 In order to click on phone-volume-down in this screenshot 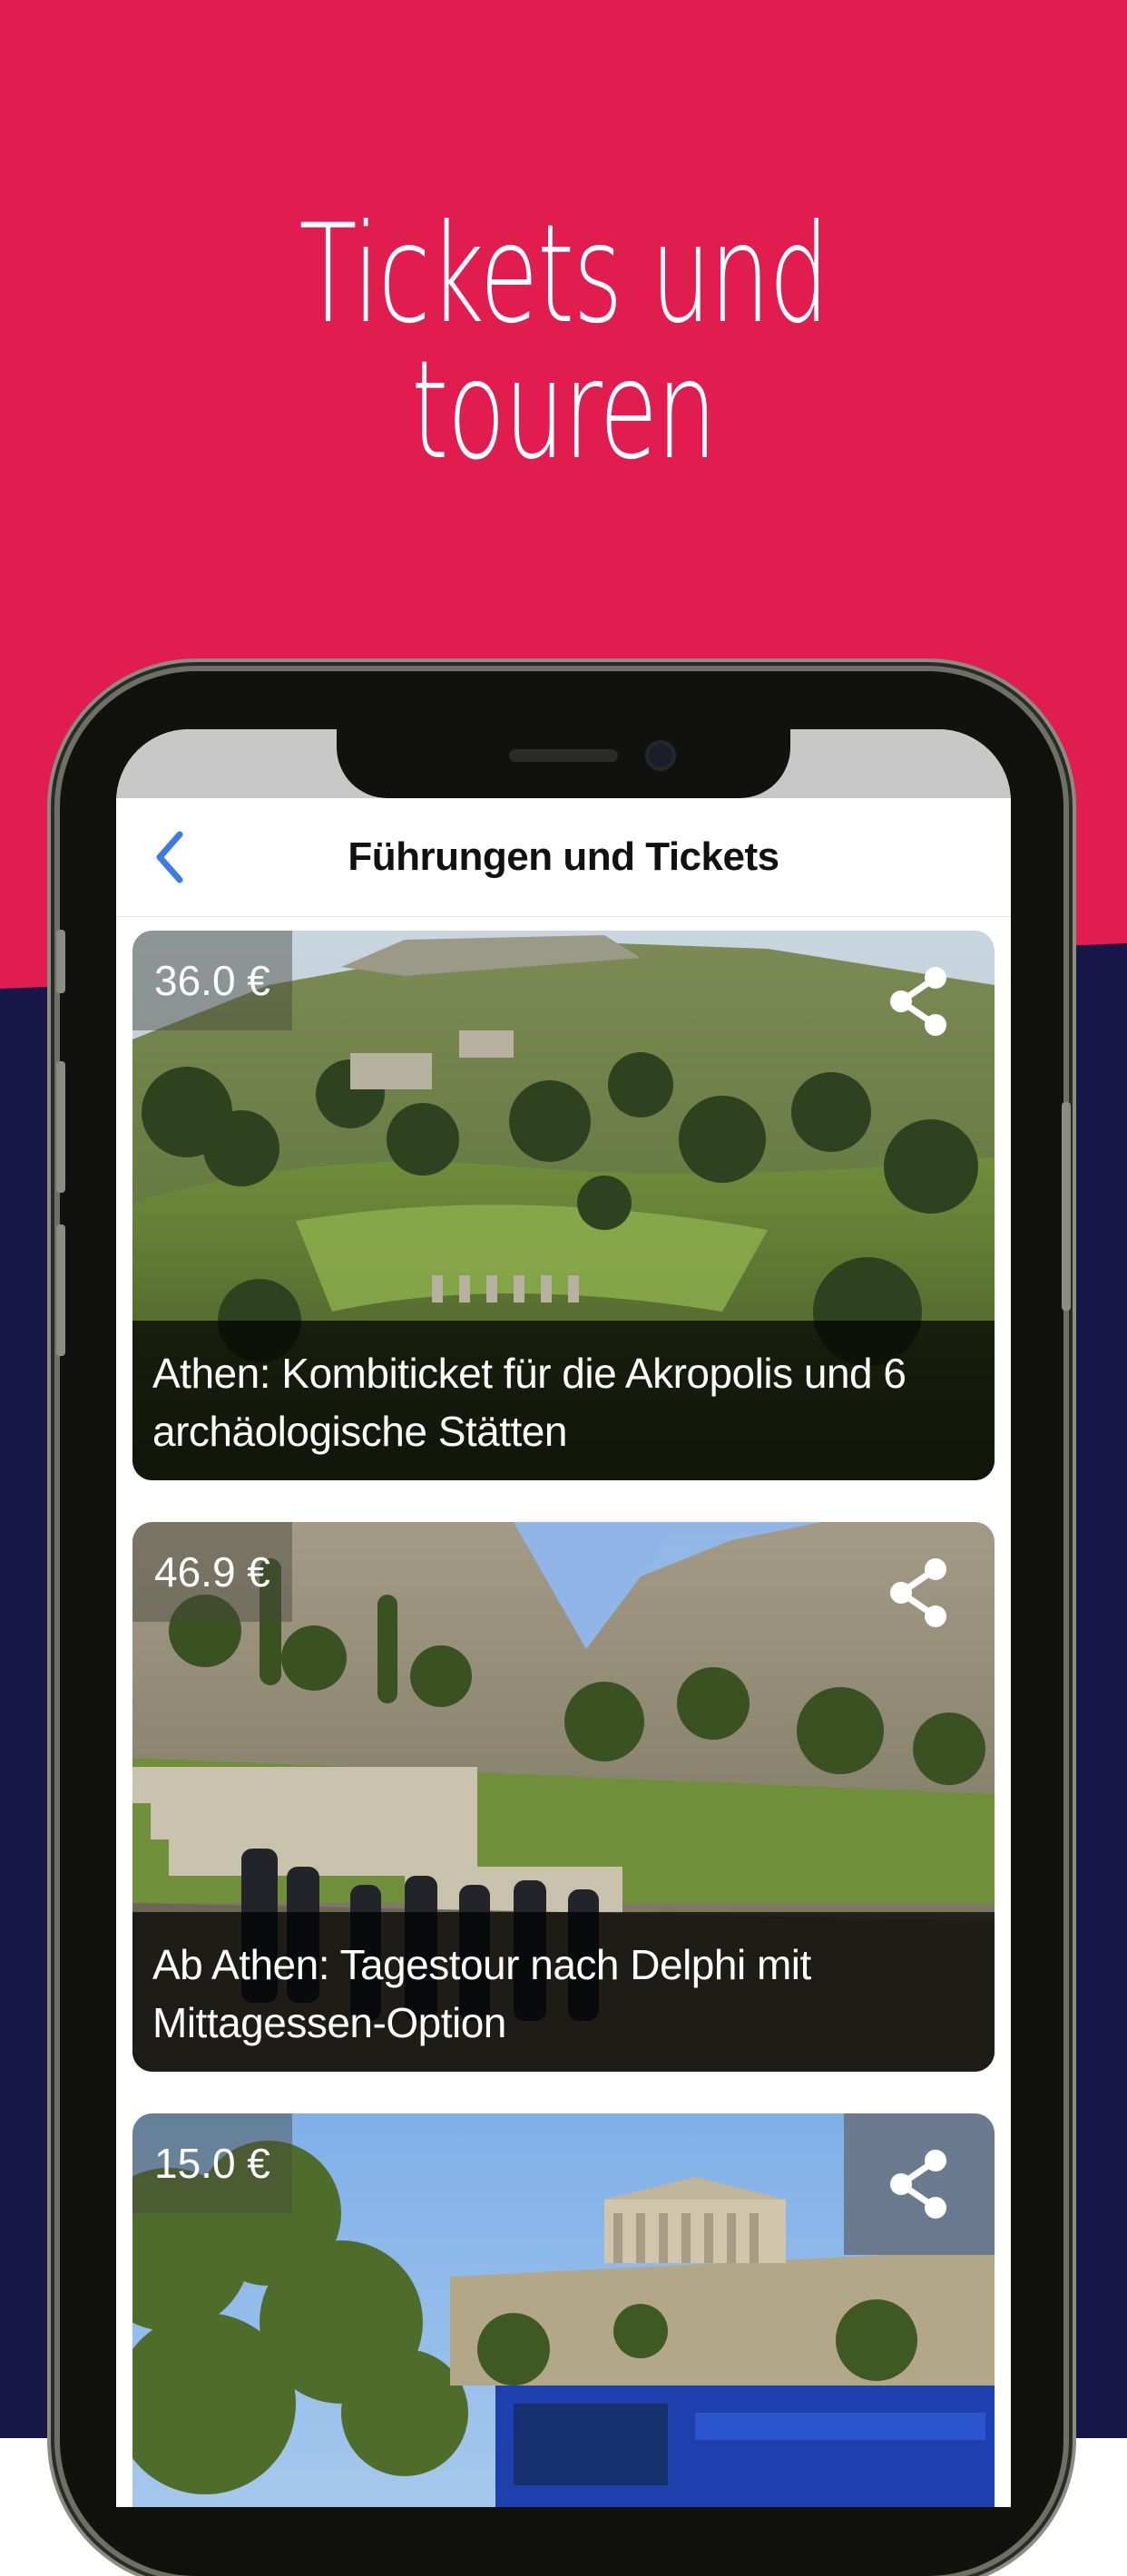, I will do `click(60, 1290)`.